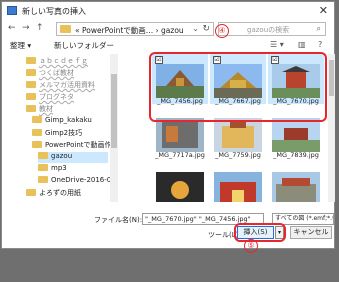  Describe the element at coordinates (331, 128) in the screenshot. I see `grid-scrollbar` at that location.